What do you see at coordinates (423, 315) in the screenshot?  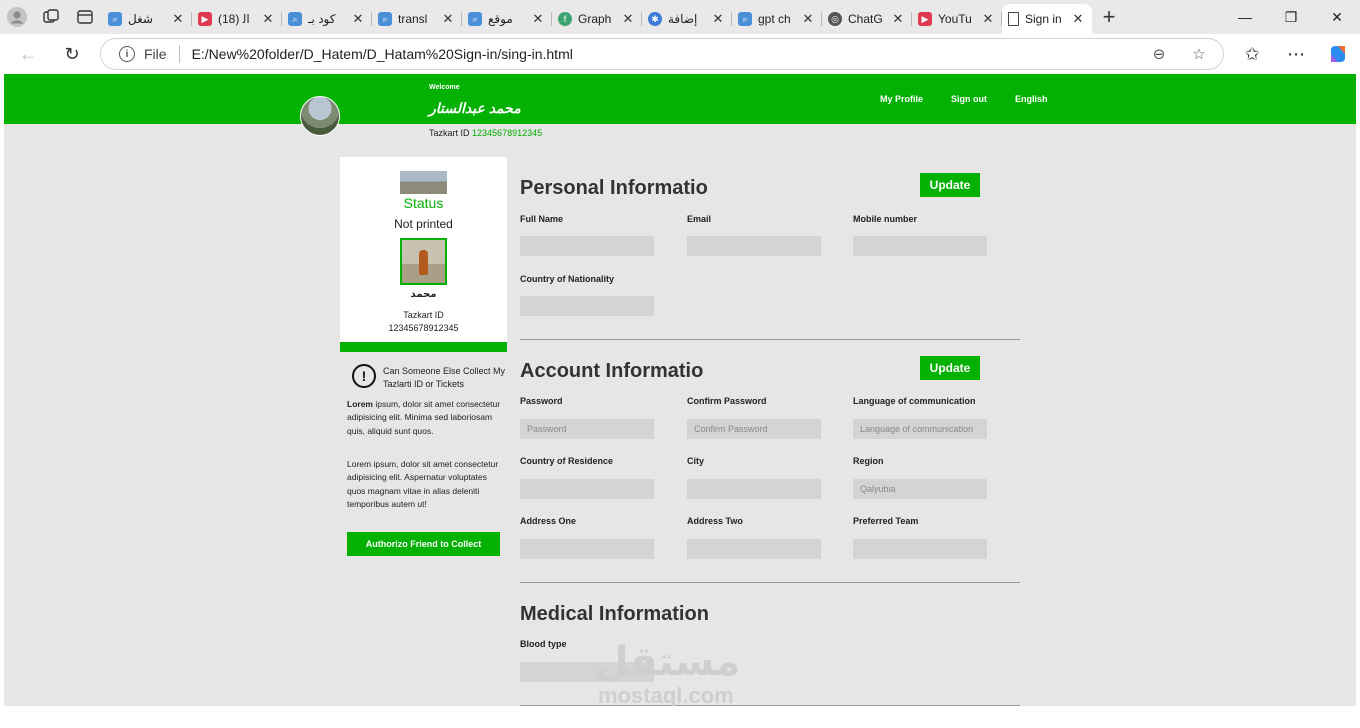 I see `card-tazkart-label: Tazkart ID` at bounding box center [423, 315].